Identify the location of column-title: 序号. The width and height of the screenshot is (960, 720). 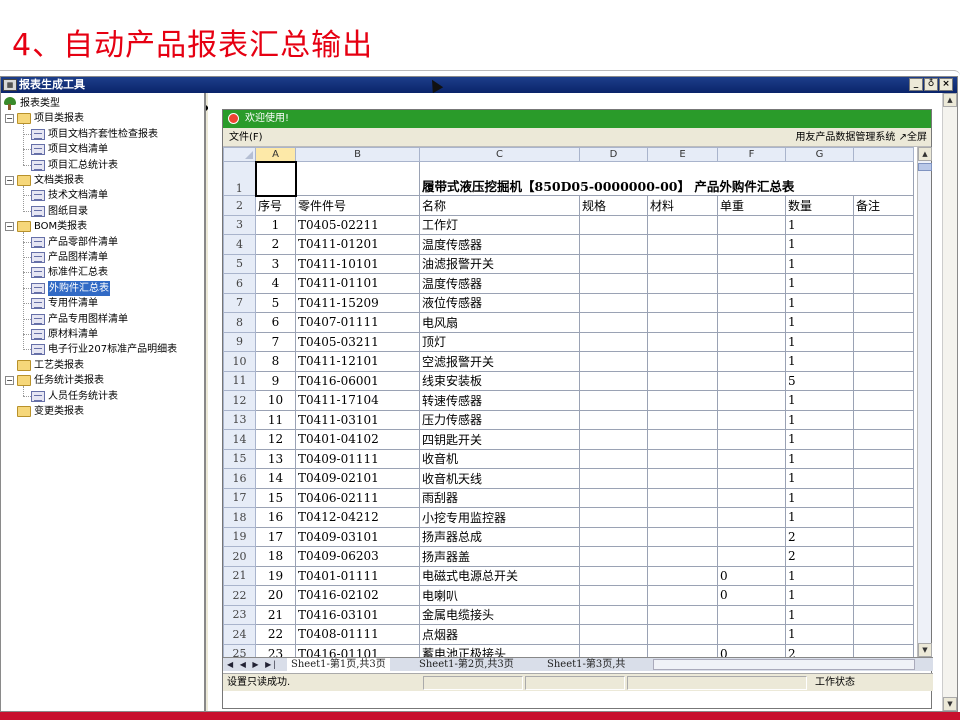
(275, 205).